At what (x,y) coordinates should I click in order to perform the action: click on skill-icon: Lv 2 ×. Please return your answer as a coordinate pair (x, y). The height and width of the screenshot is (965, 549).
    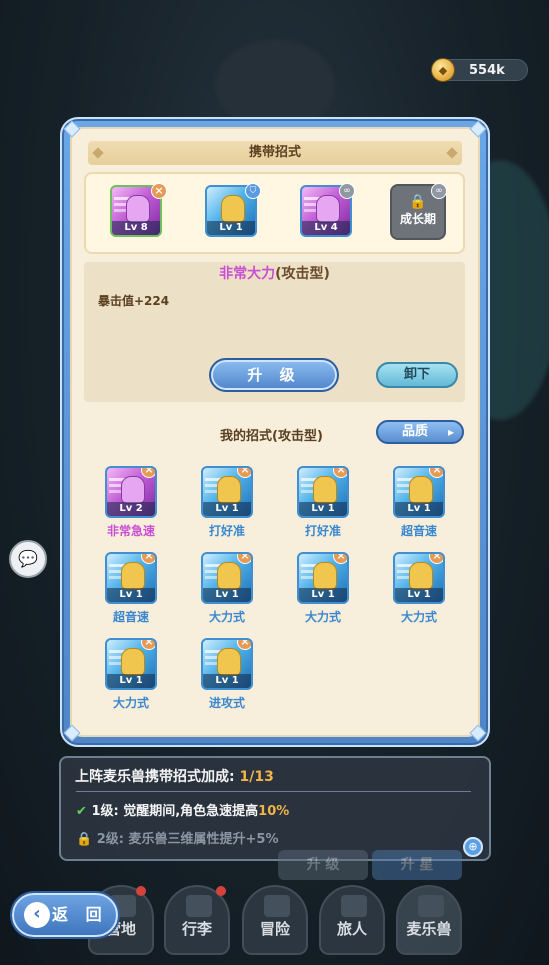
    Looking at the image, I should click on (131, 492).